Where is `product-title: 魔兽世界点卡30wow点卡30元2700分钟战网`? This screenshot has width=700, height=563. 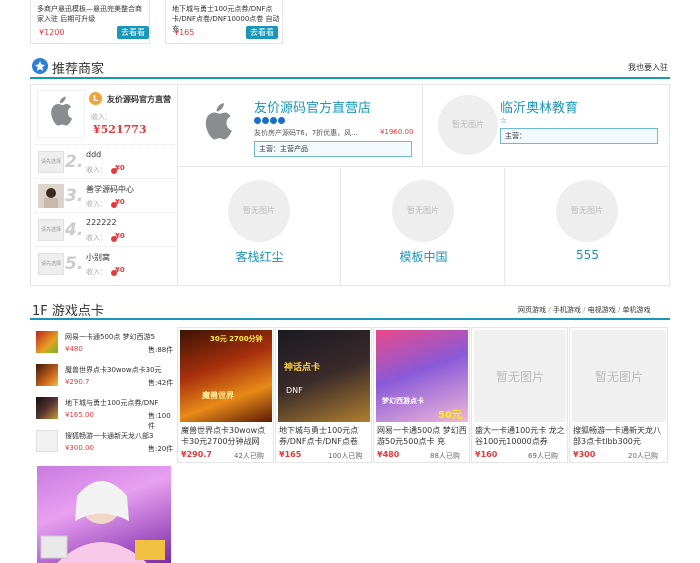 product-title: 魔兽世界点卡30wow点卡30元2700分钟战网 is located at coordinates (223, 436).